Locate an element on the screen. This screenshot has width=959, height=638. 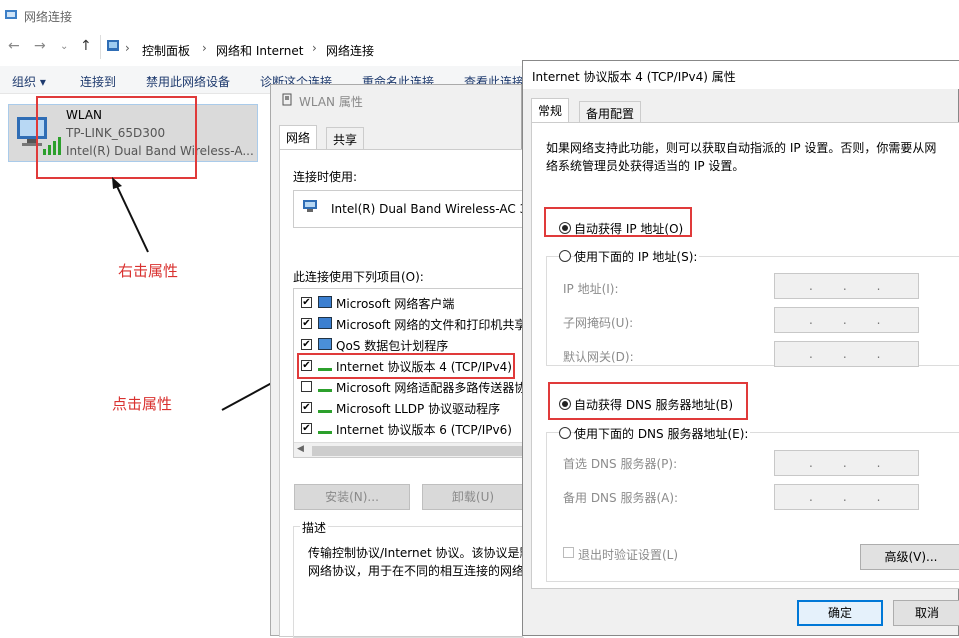
adapter-name: Intel(R) Dual Band Wireless-AC 3 is located at coordinates (429, 209).